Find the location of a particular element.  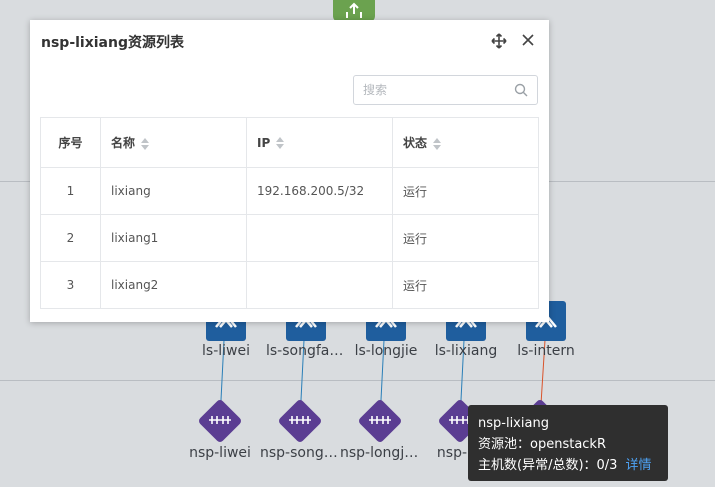

switch-label: ls-liwei is located at coordinates (226, 351).